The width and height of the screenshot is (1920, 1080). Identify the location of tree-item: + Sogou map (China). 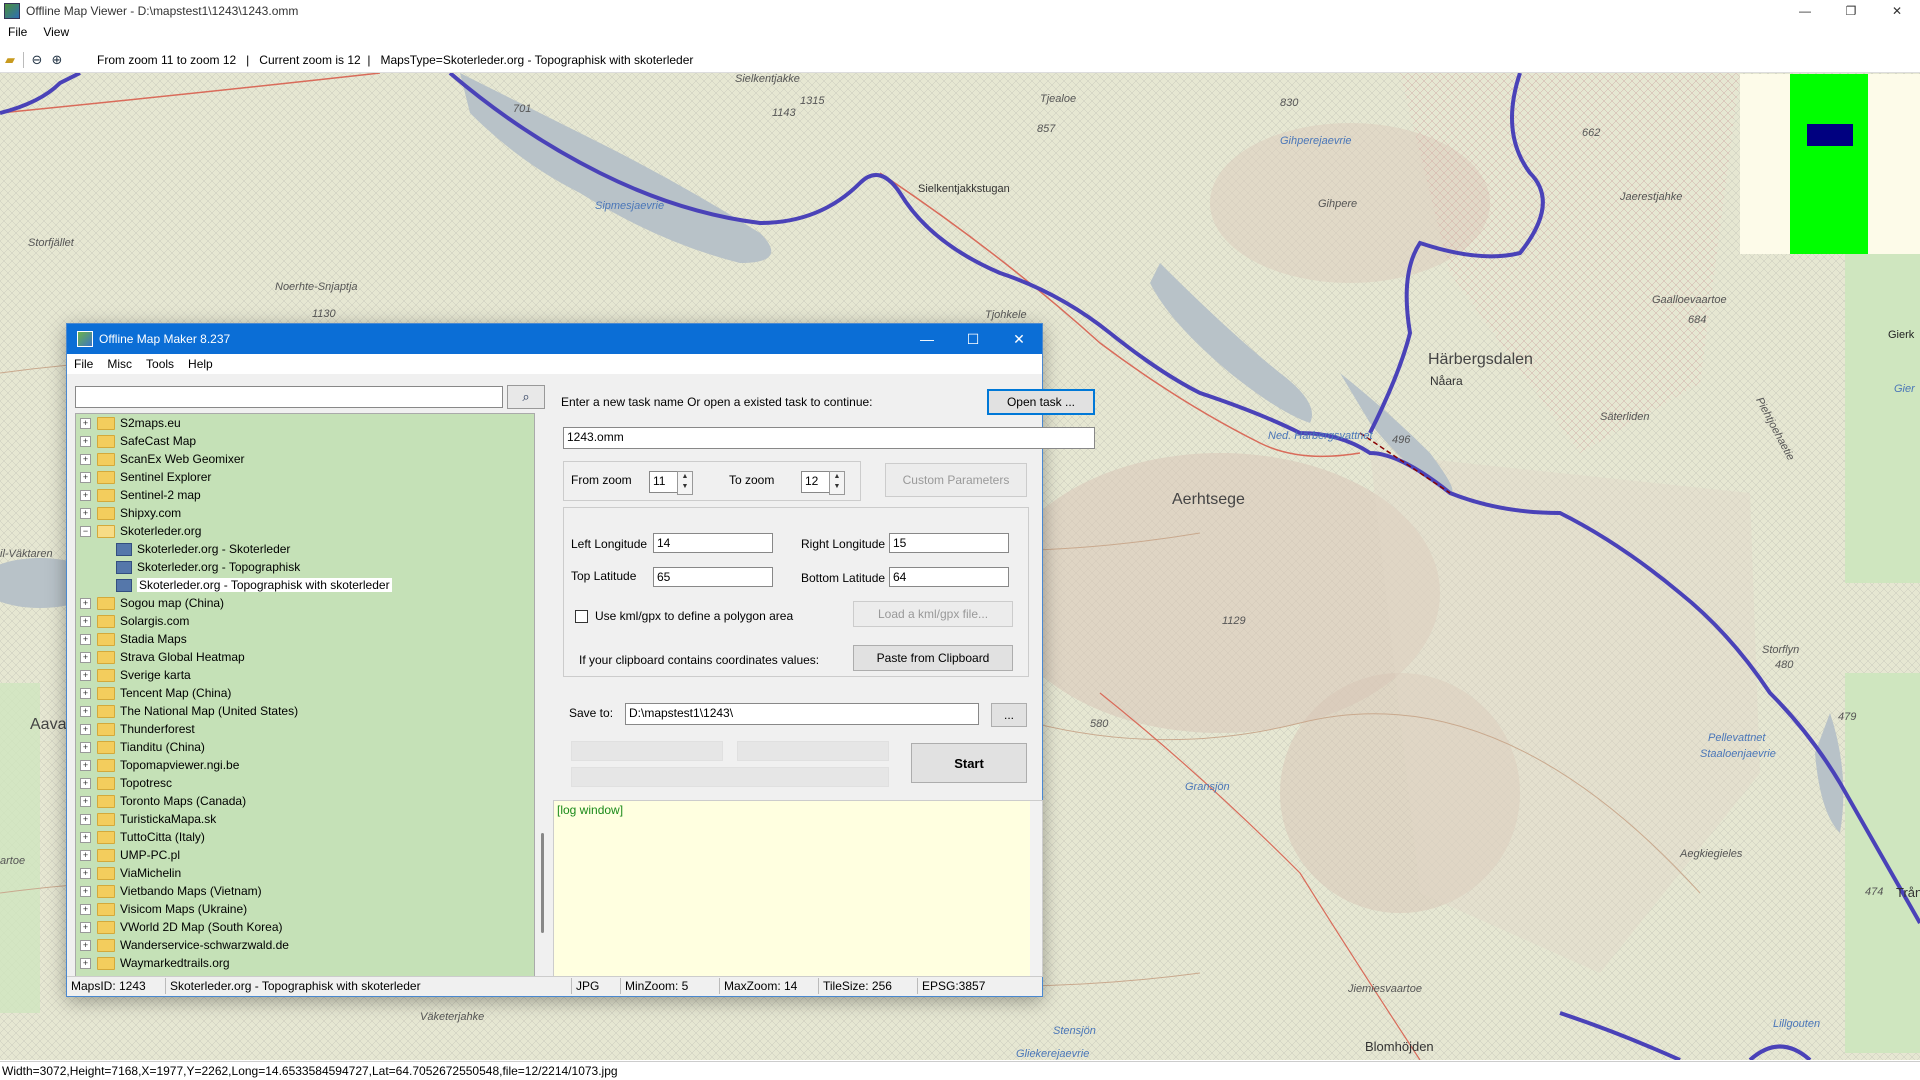
(305, 603).